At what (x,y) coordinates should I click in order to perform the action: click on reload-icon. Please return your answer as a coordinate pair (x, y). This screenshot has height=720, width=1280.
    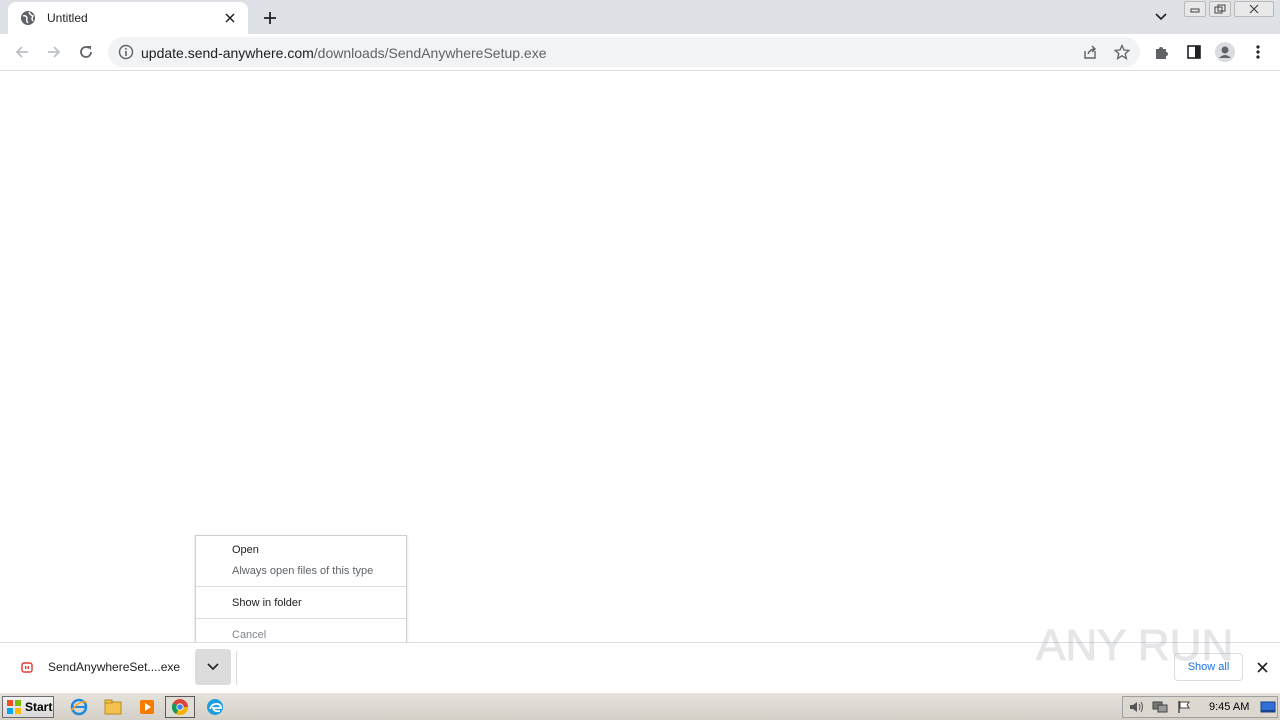
    Looking at the image, I should click on (86, 52).